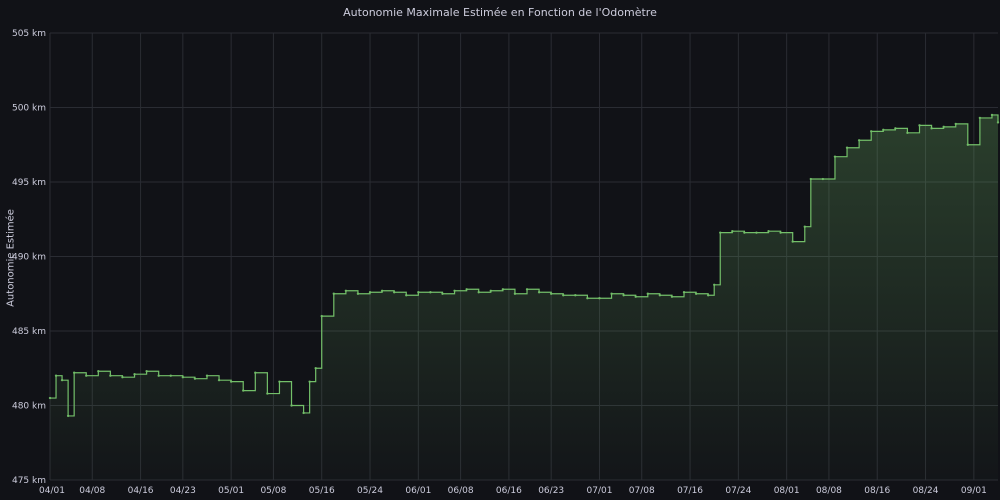  Describe the element at coordinates (829, 491) in the screenshot. I see `x-tick-label: 08/08` at that location.